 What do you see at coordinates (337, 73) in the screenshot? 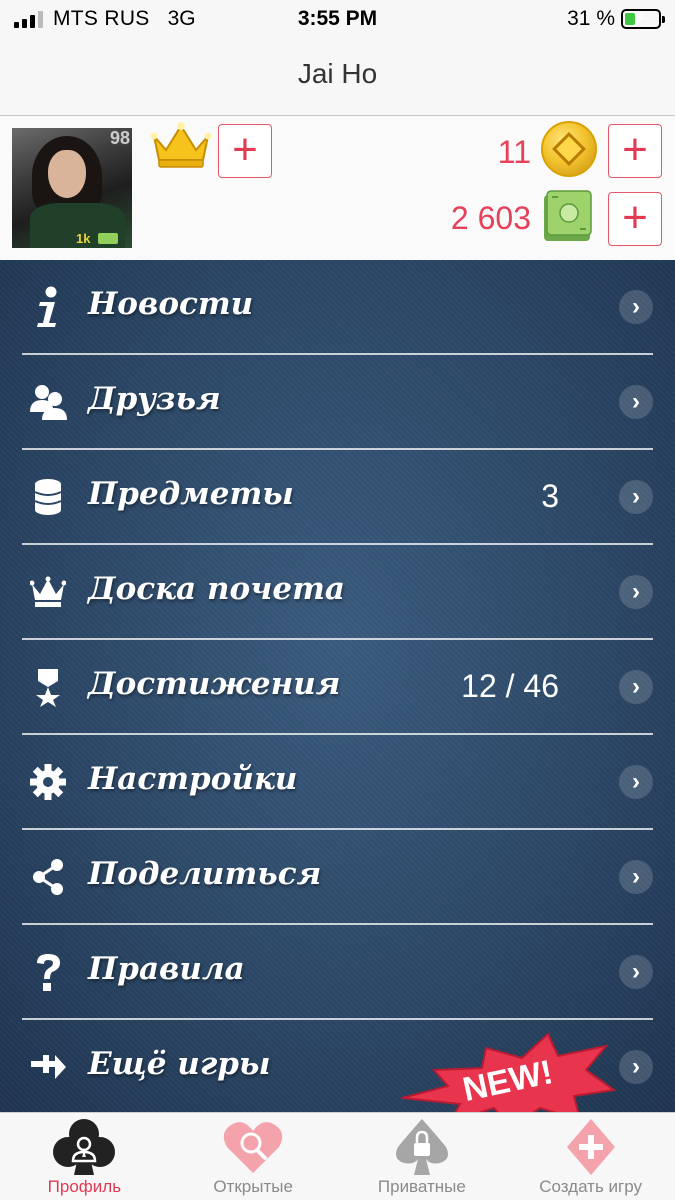
I see `page-title: Jai Ho` at bounding box center [337, 73].